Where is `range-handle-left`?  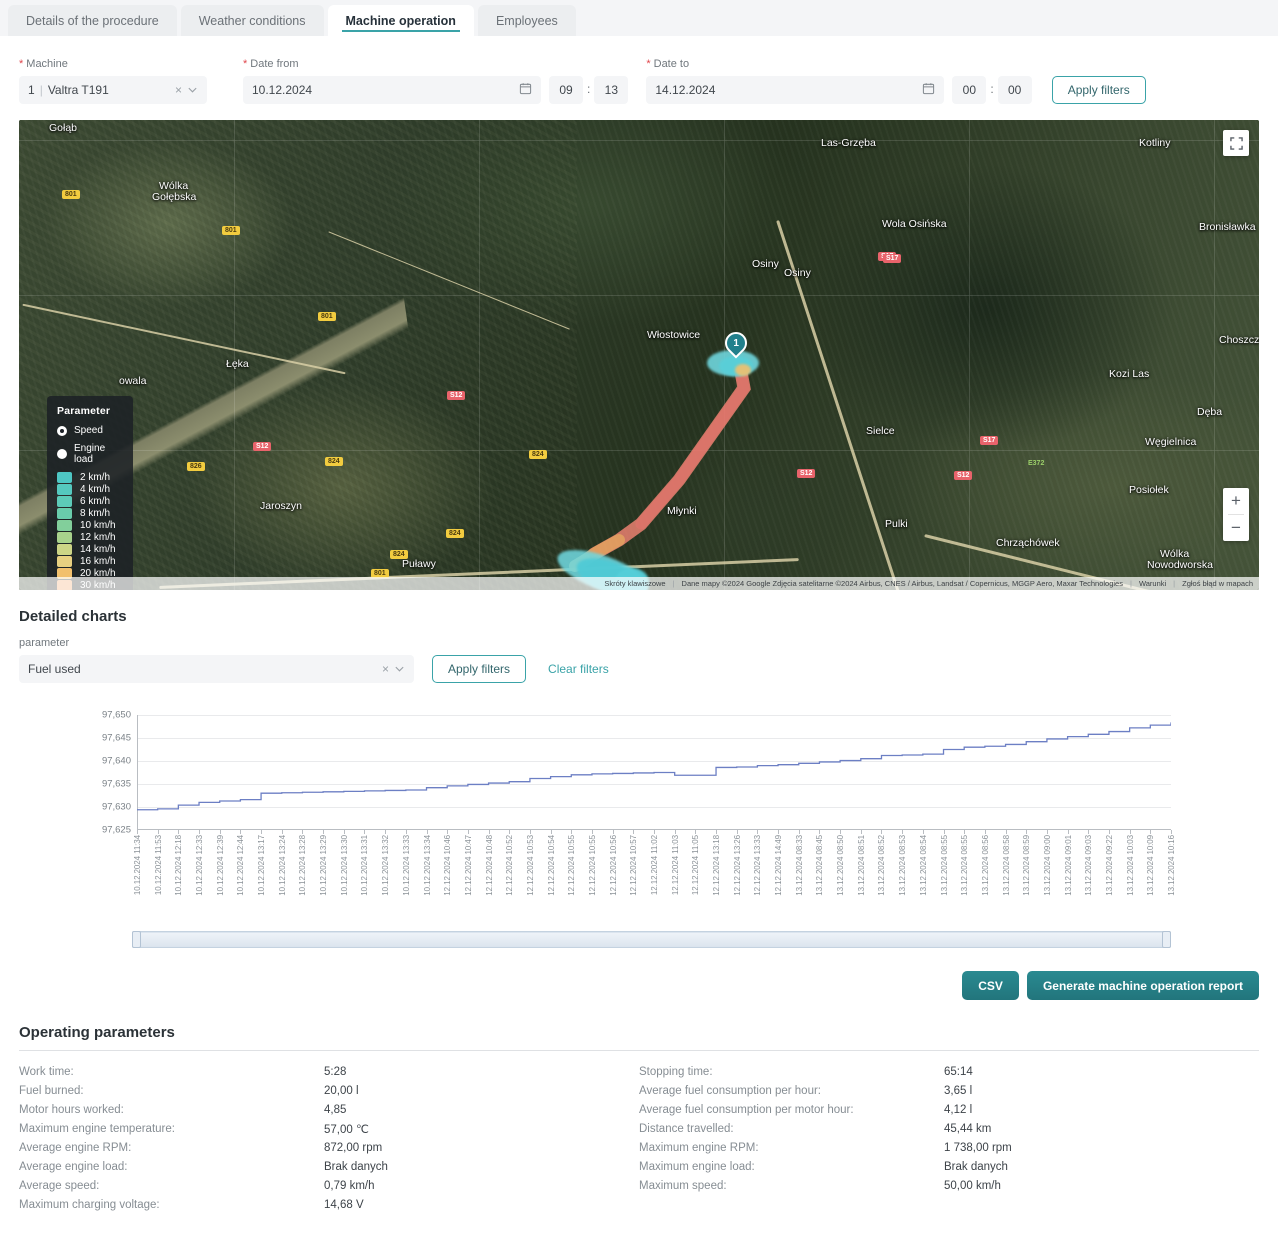
range-handle-left is located at coordinates (136, 939).